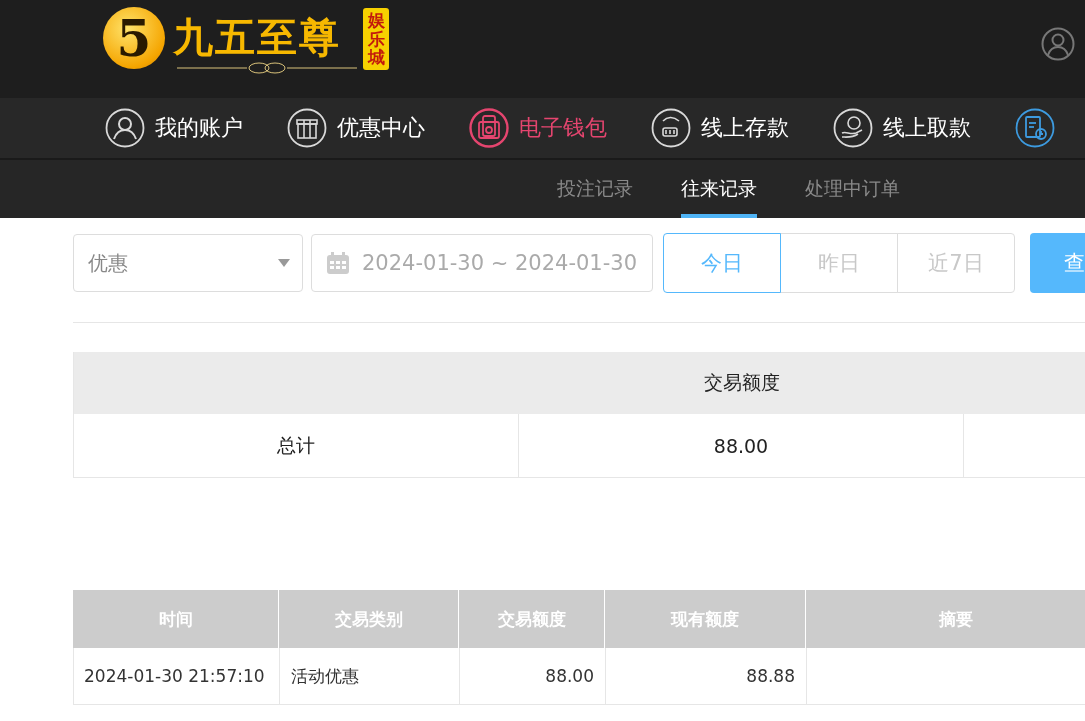  I want to click on record-tab: 投注记录, so click(595, 189).